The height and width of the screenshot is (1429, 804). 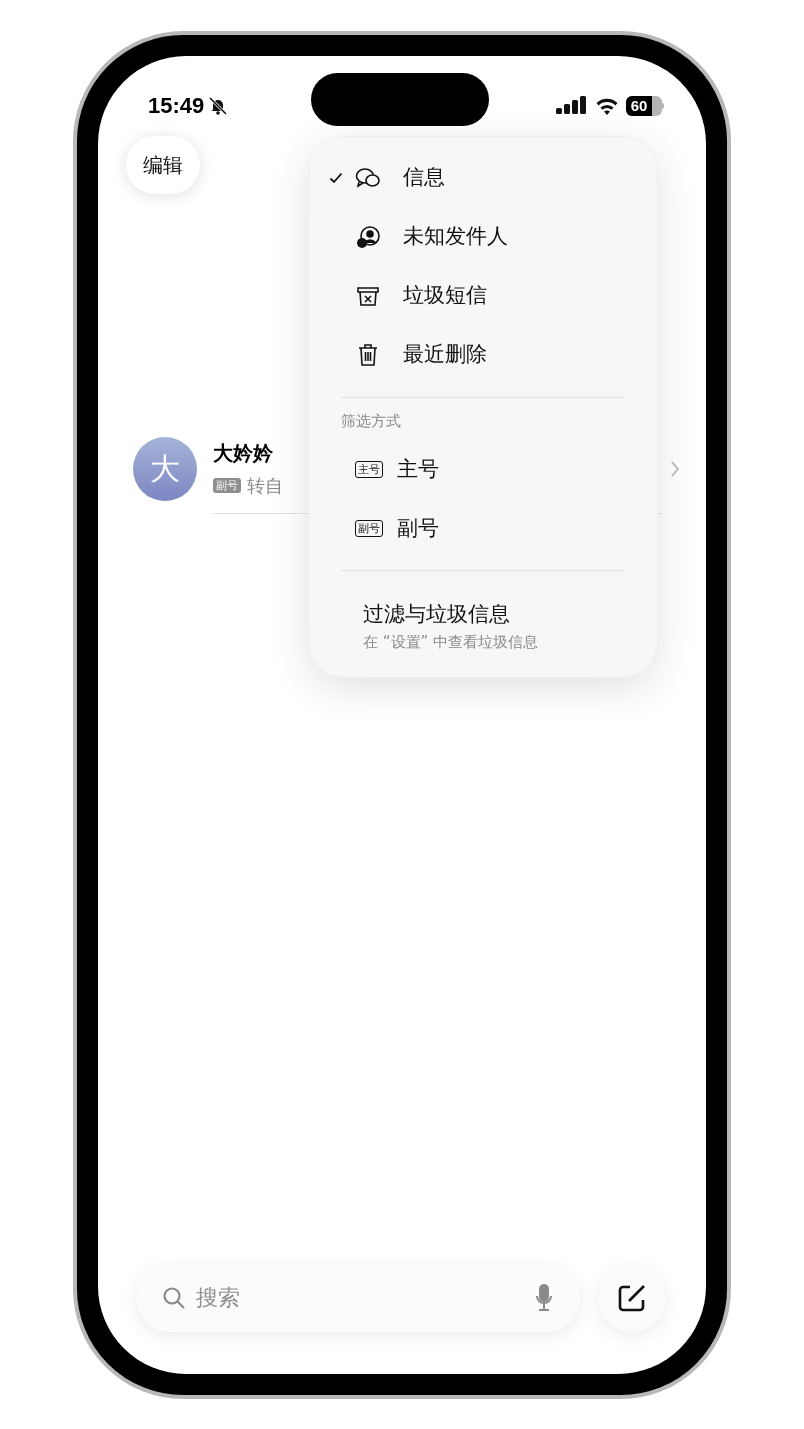 I want to click on menu-item: 信息, so click(x=483, y=178).